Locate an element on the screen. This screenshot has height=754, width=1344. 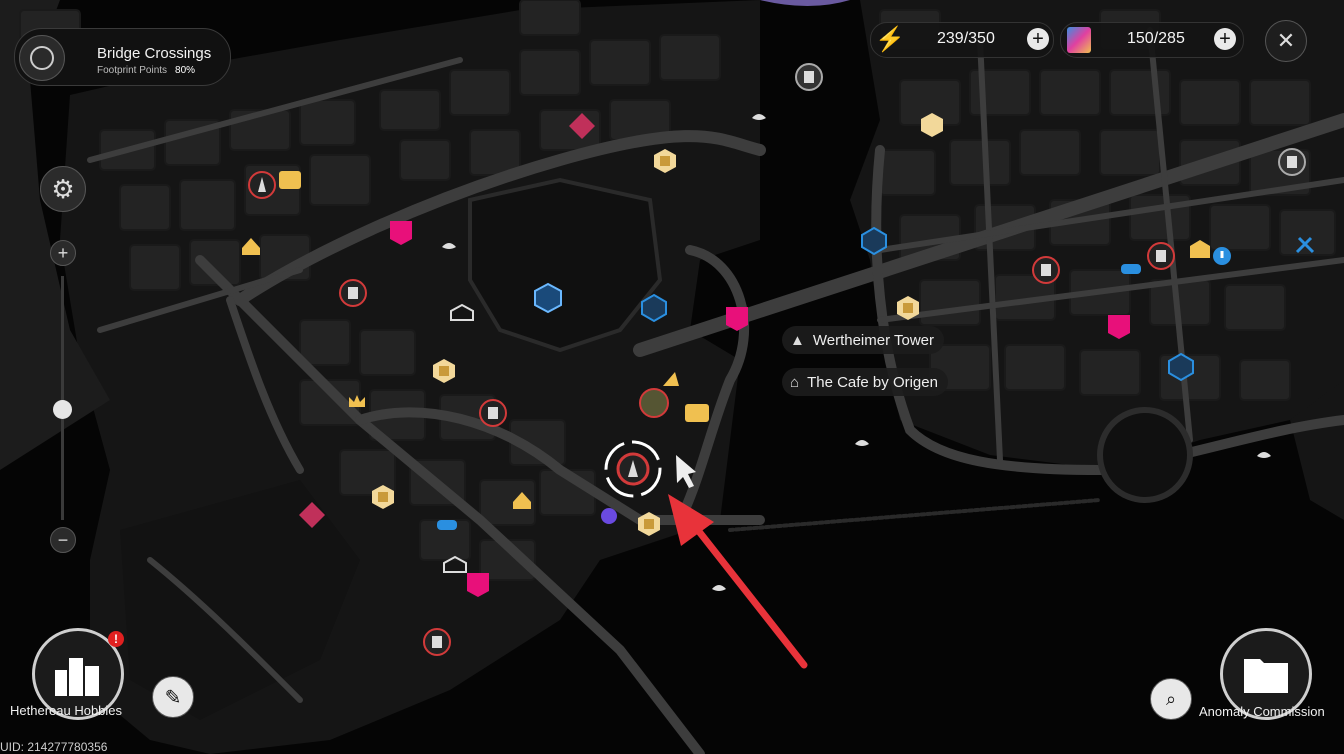
tower-marker is located at coordinates (262, 185).